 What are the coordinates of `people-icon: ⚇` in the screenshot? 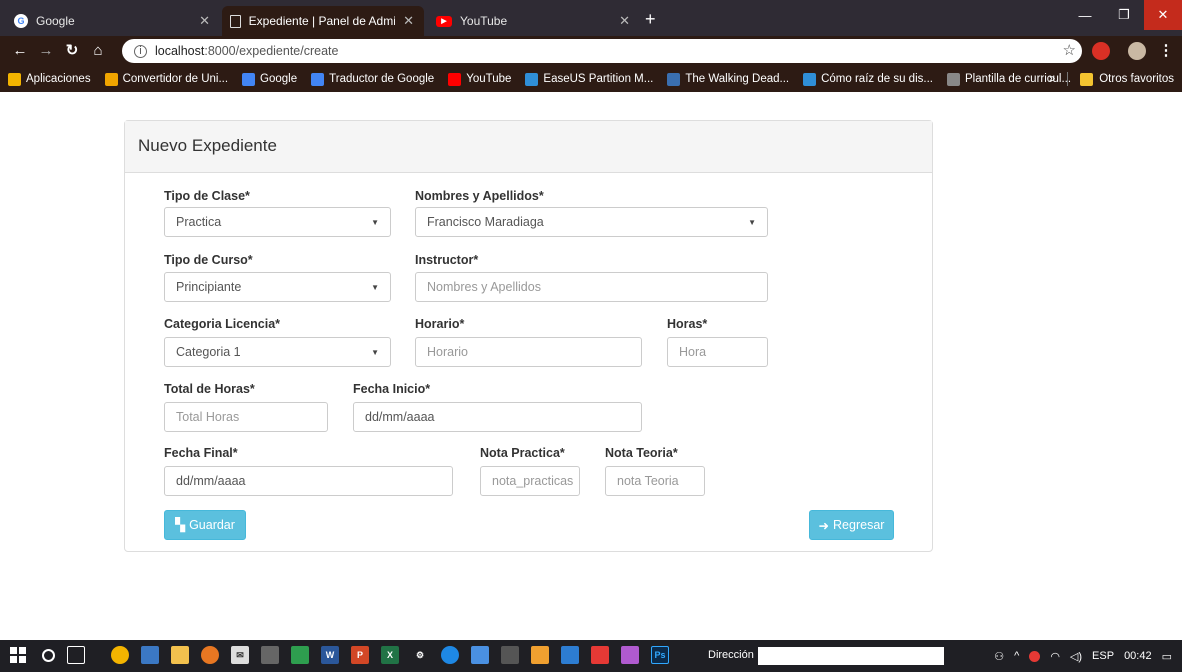 It's located at (999, 656).